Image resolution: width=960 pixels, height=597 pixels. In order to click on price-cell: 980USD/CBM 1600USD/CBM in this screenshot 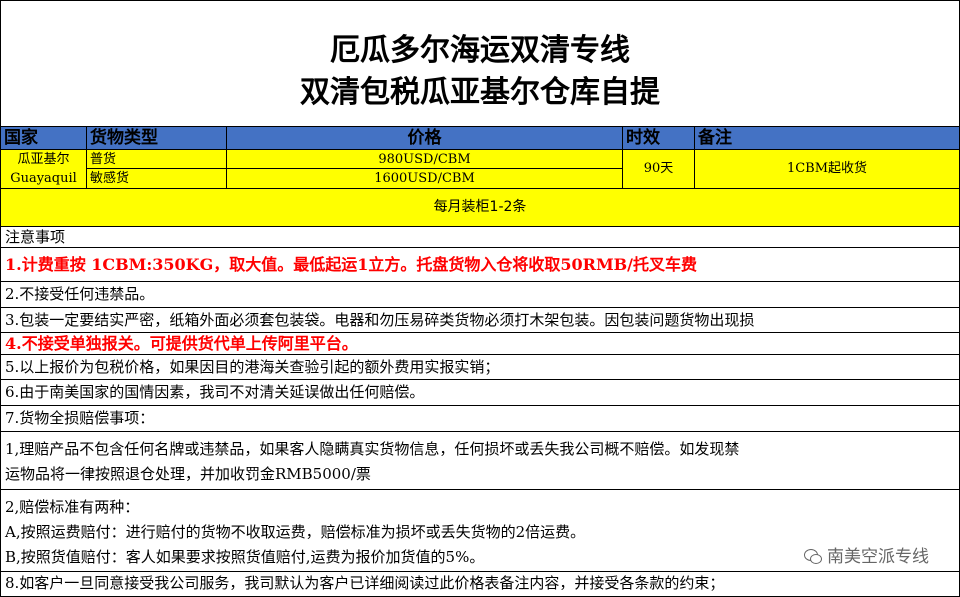, I will do `click(425, 169)`.